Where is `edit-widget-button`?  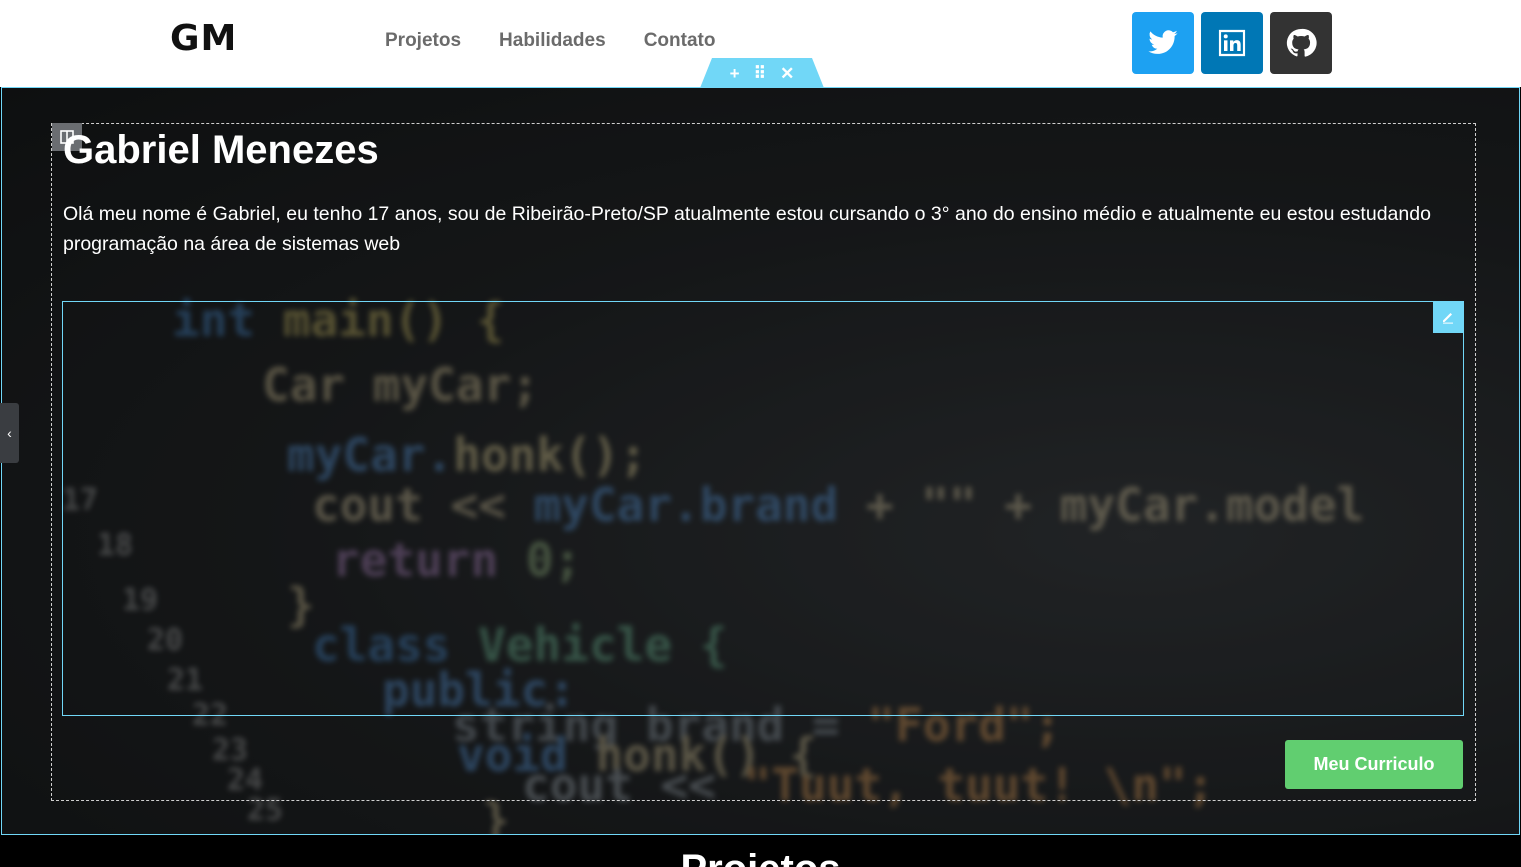 edit-widget-button is located at coordinates (1448, 317).